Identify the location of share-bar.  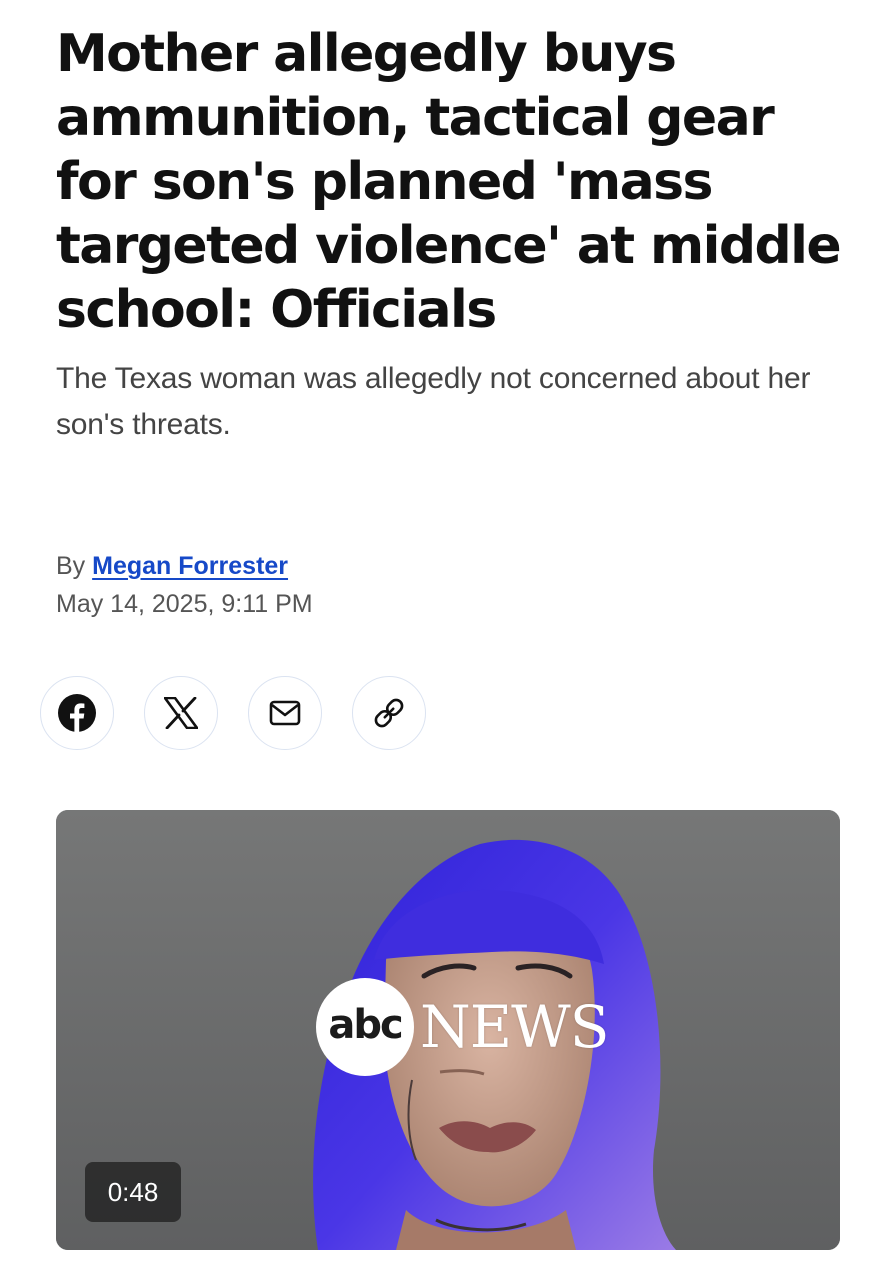
(233, 713).